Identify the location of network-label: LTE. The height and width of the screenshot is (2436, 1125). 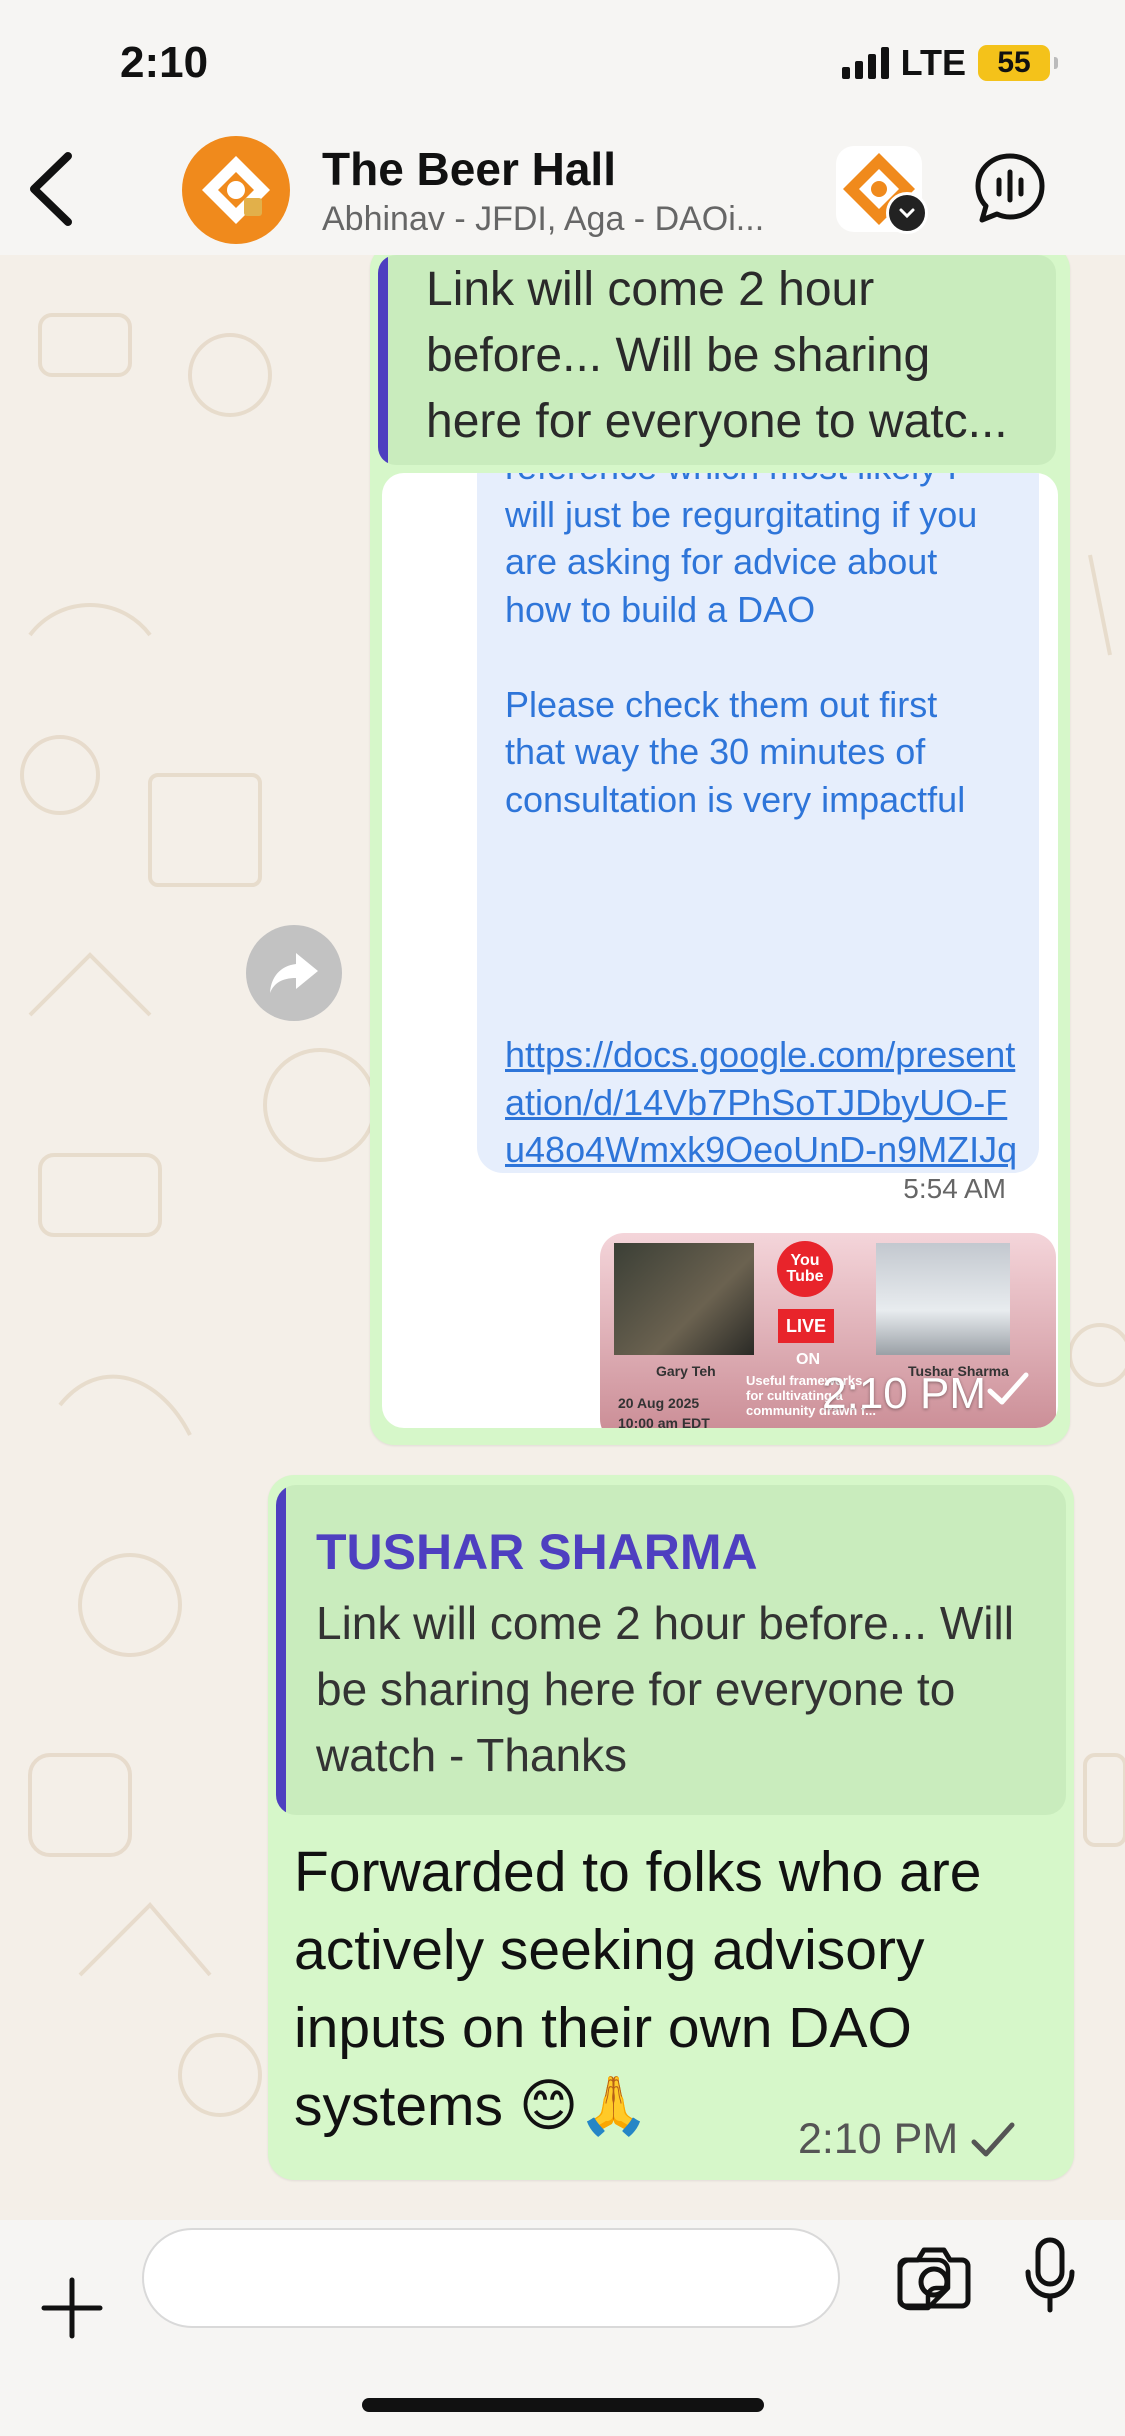
(933, 62).